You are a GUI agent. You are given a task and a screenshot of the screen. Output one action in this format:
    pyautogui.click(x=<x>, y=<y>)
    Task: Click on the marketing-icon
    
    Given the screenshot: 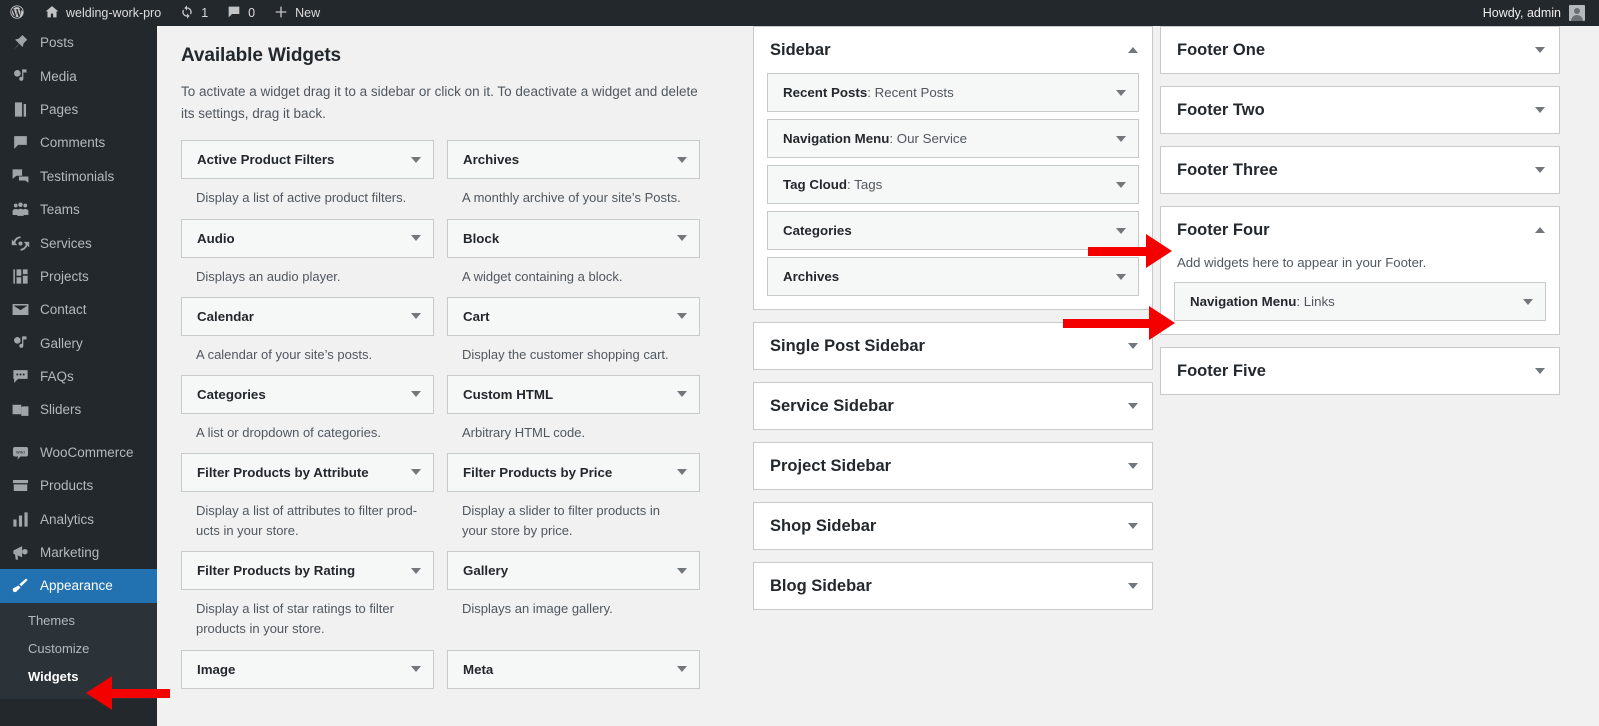 What is the action you would take?
    pyautogui.click(x=20, y=553)
    